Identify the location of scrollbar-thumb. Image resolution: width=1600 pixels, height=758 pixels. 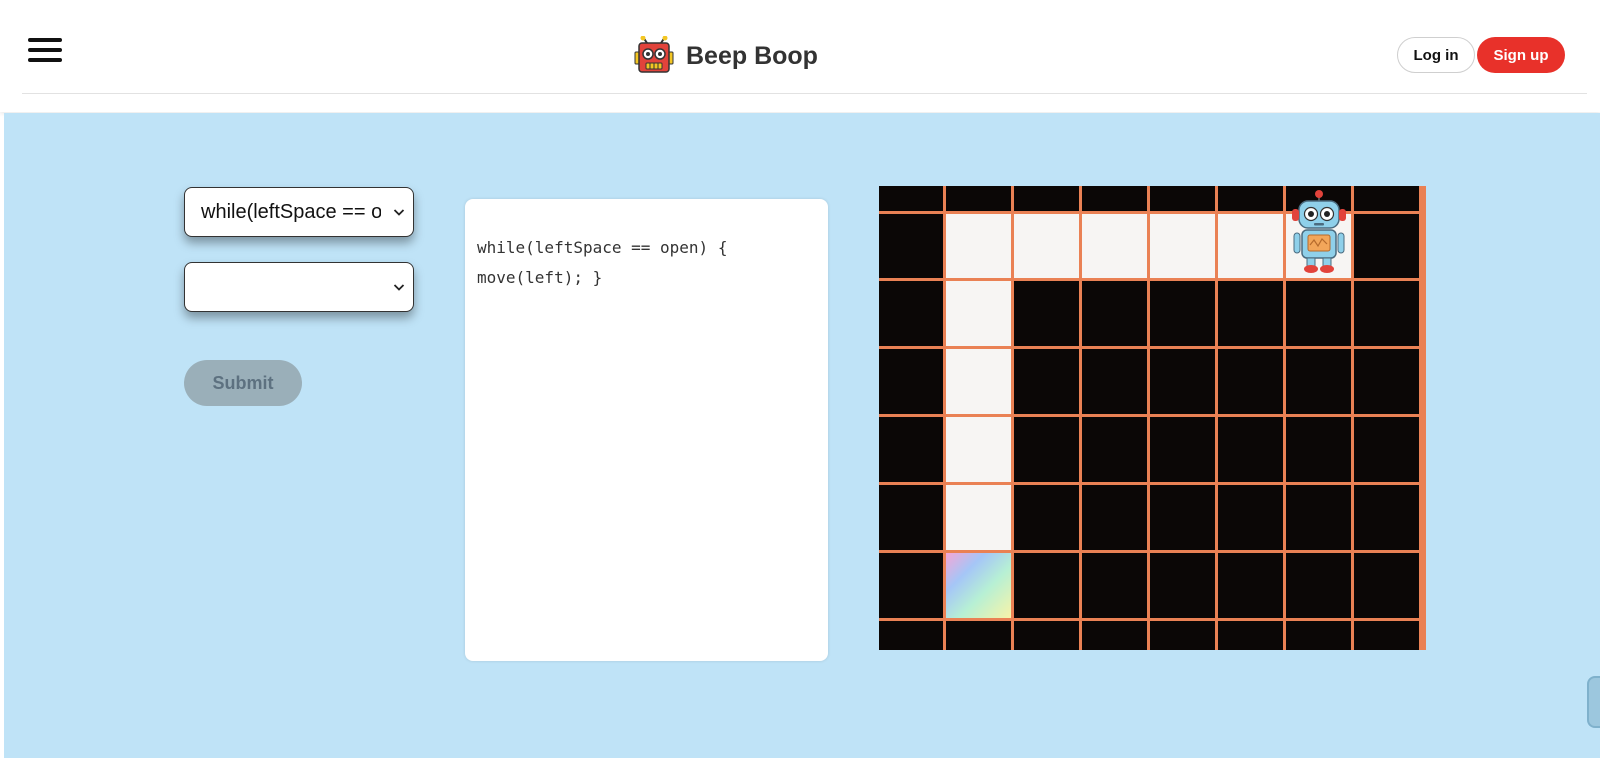
(1593, 702).